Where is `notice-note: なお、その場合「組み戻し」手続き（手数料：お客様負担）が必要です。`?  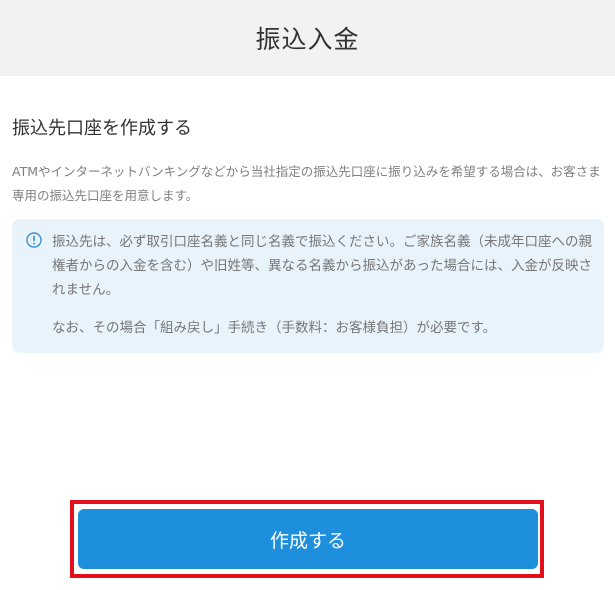 notice-note: なお、その場合「組み戻し」手続き（手数料：お客様負担）が必要です。 is located at coordinates (274, 328).